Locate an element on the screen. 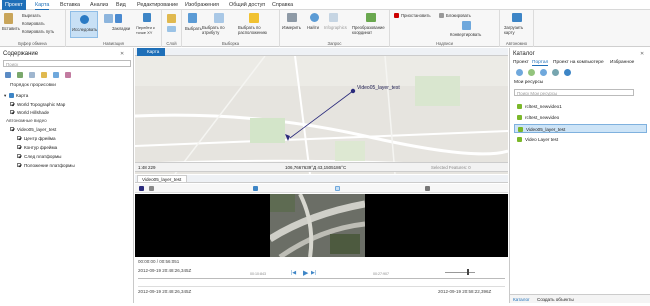 This screenshot has height=306, width=650. basemap-icon is located at coordinates (171, 29).